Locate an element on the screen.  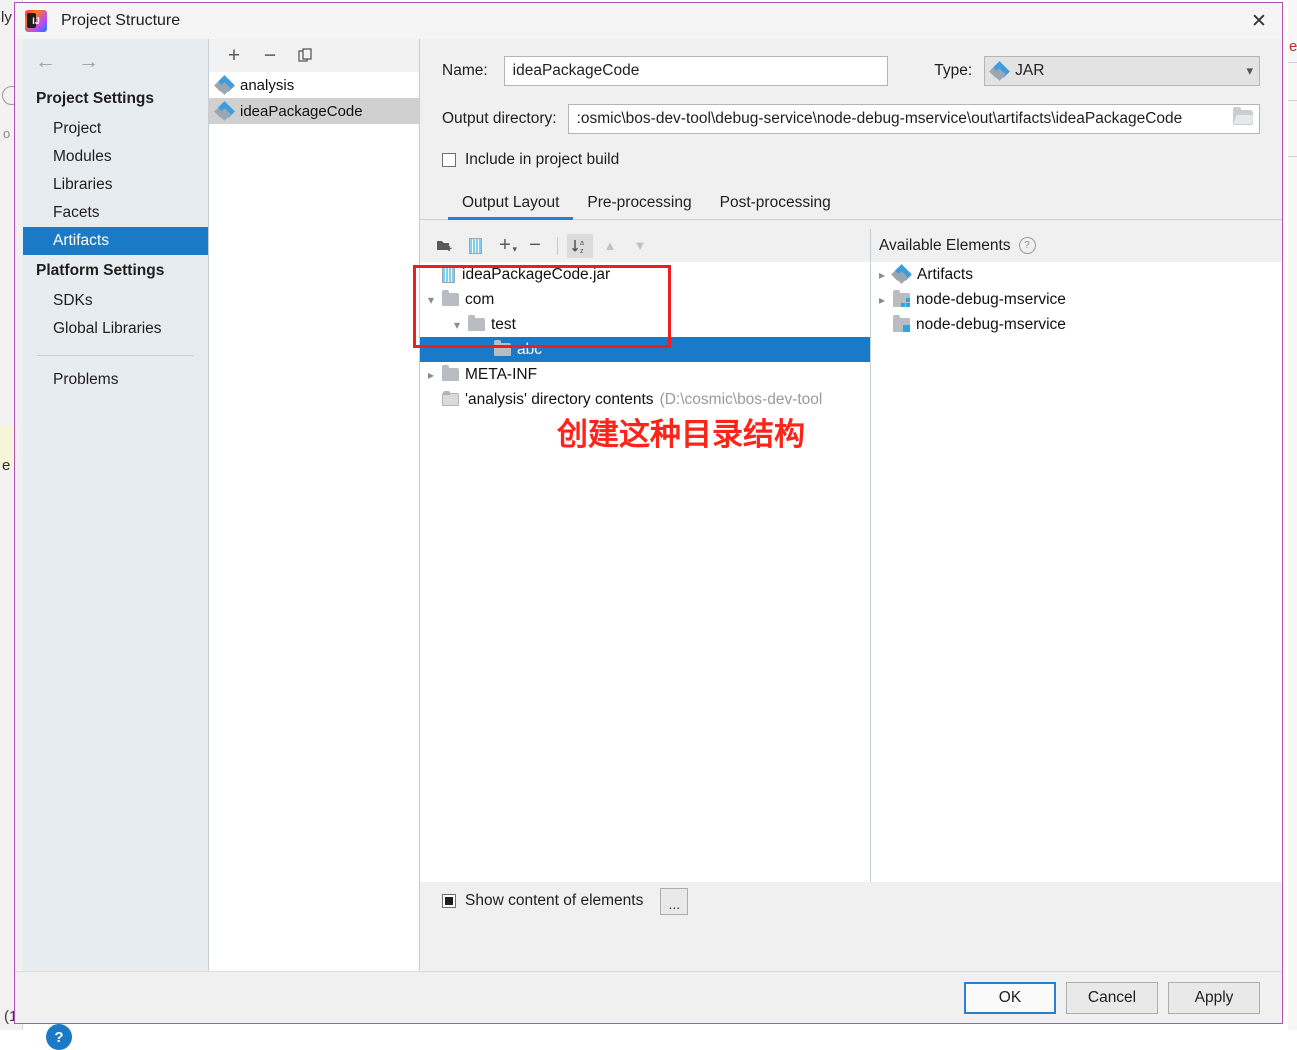
apply-button: Apply is located at coordinates (1214, 997).